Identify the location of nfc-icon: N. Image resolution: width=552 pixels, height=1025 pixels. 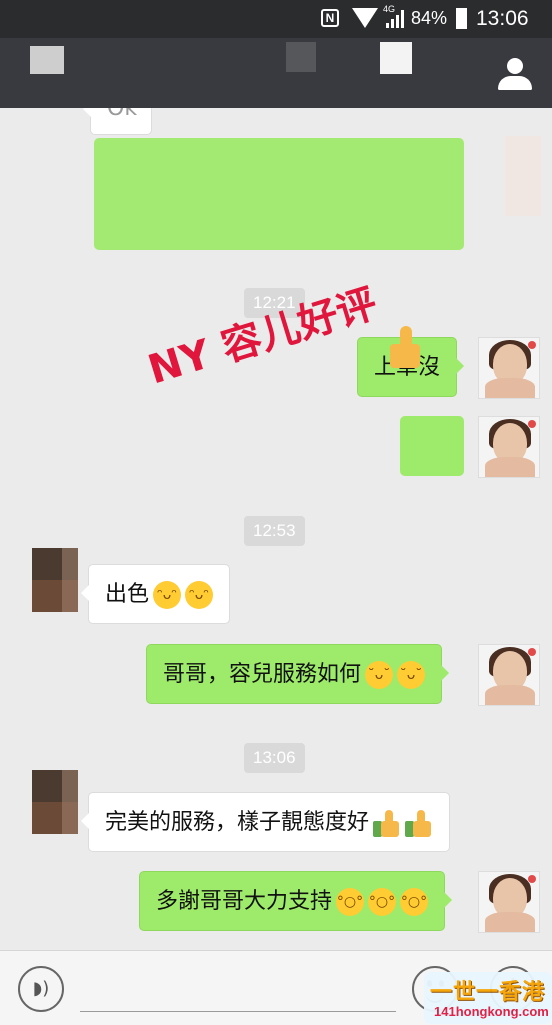
(330, 18).